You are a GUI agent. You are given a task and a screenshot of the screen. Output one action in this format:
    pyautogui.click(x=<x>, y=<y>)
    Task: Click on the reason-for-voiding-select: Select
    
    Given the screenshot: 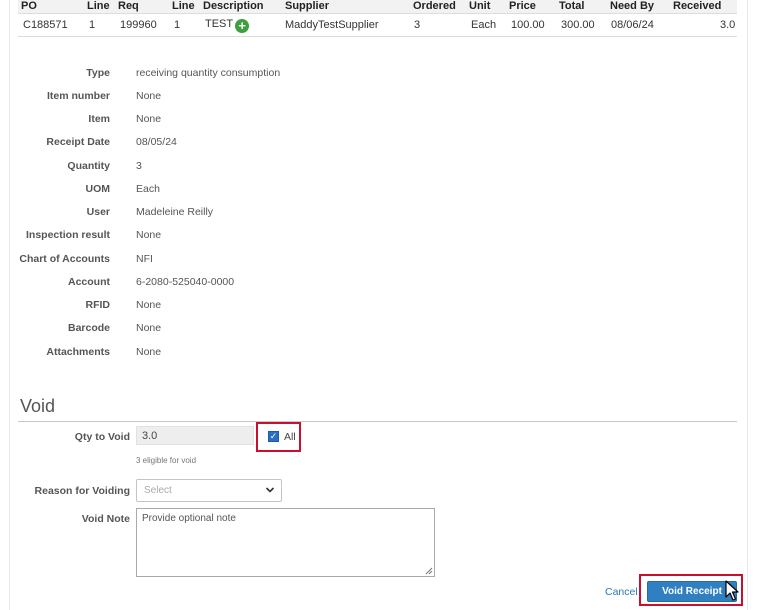 What is the action you would take?
    pyautogui.click(x=209, y=490)
    